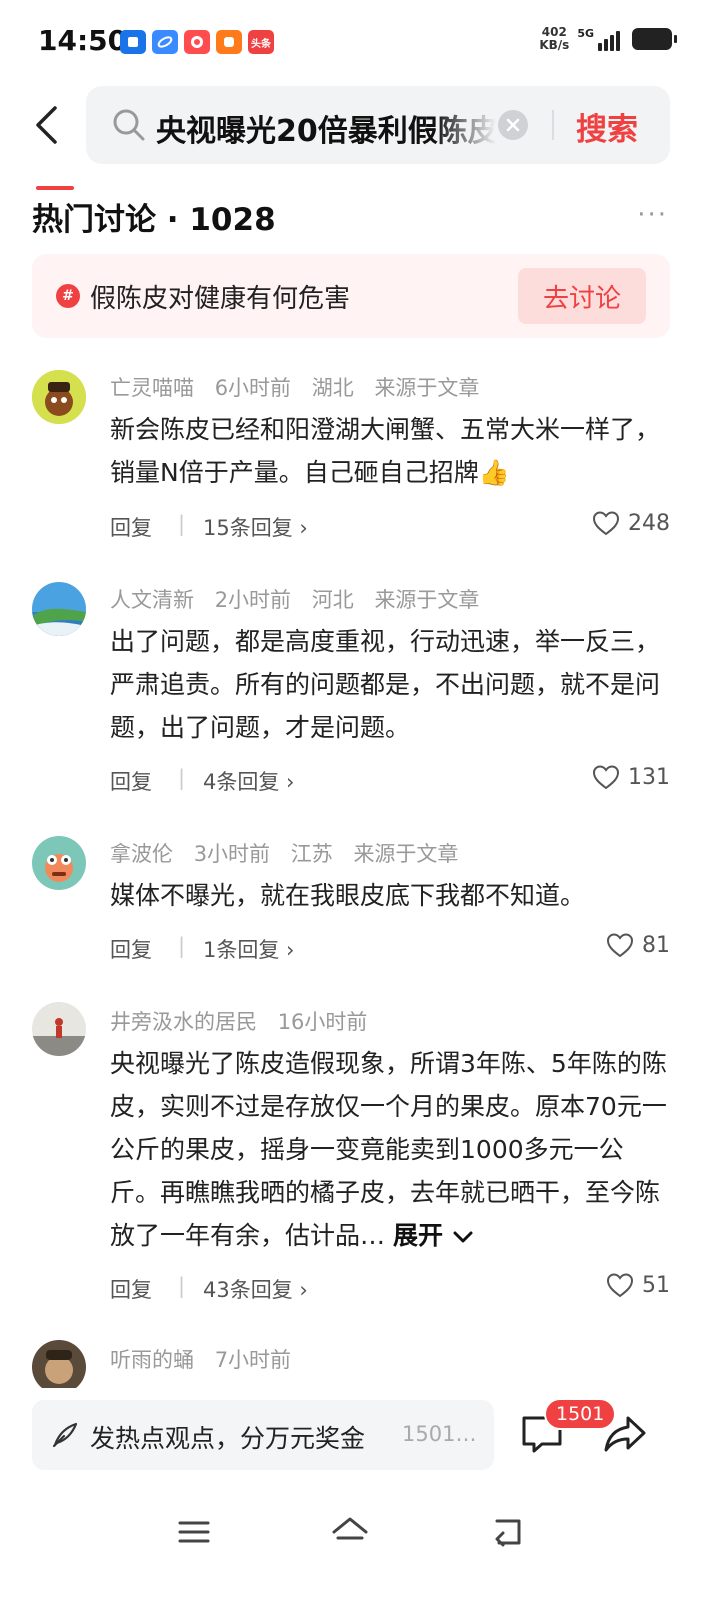 This screenshot has height=1608, width=720. What do you see at coordinates (154, 220) in the screenshot?
I see `section-title: 热门讨论 · 1028` at bounding box center [154, 220].